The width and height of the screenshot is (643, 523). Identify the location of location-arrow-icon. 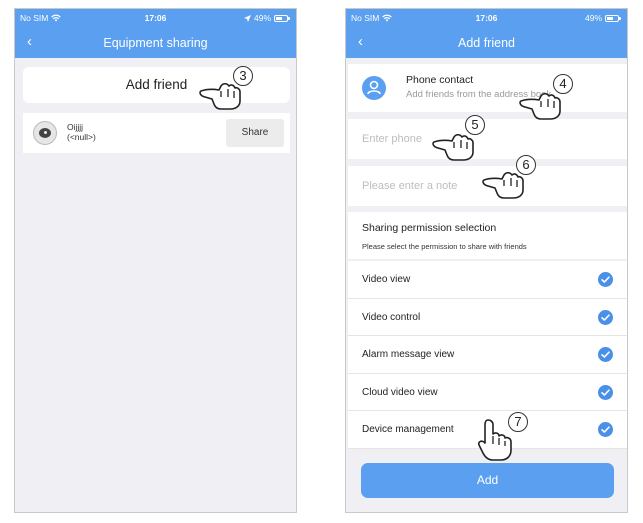
(247, 18).